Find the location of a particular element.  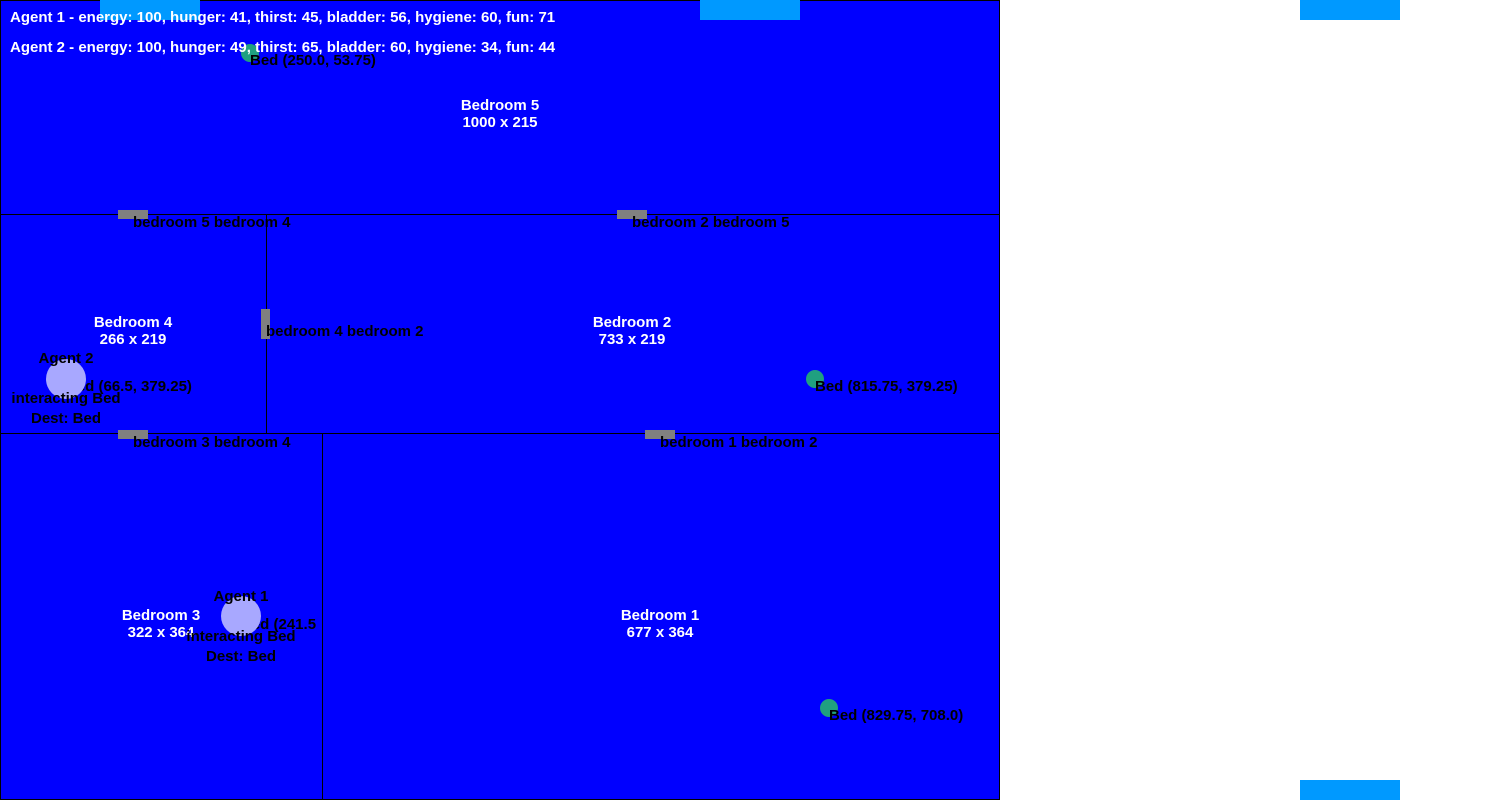

room-size: 677 x 364 is located at coordinates (660, 632).